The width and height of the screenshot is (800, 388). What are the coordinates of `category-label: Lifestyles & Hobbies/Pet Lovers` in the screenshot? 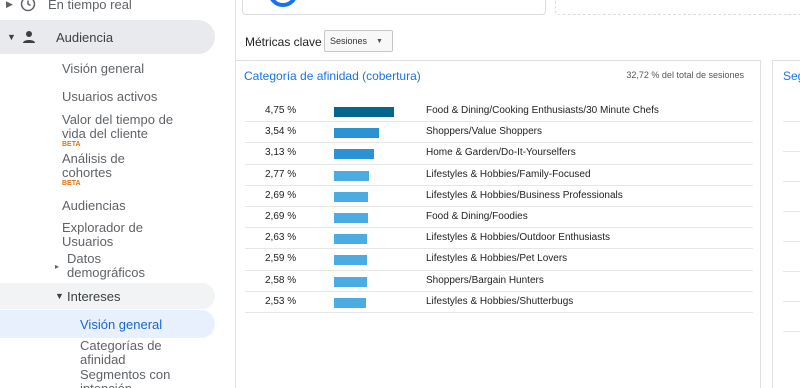 It's located at (497, 259).